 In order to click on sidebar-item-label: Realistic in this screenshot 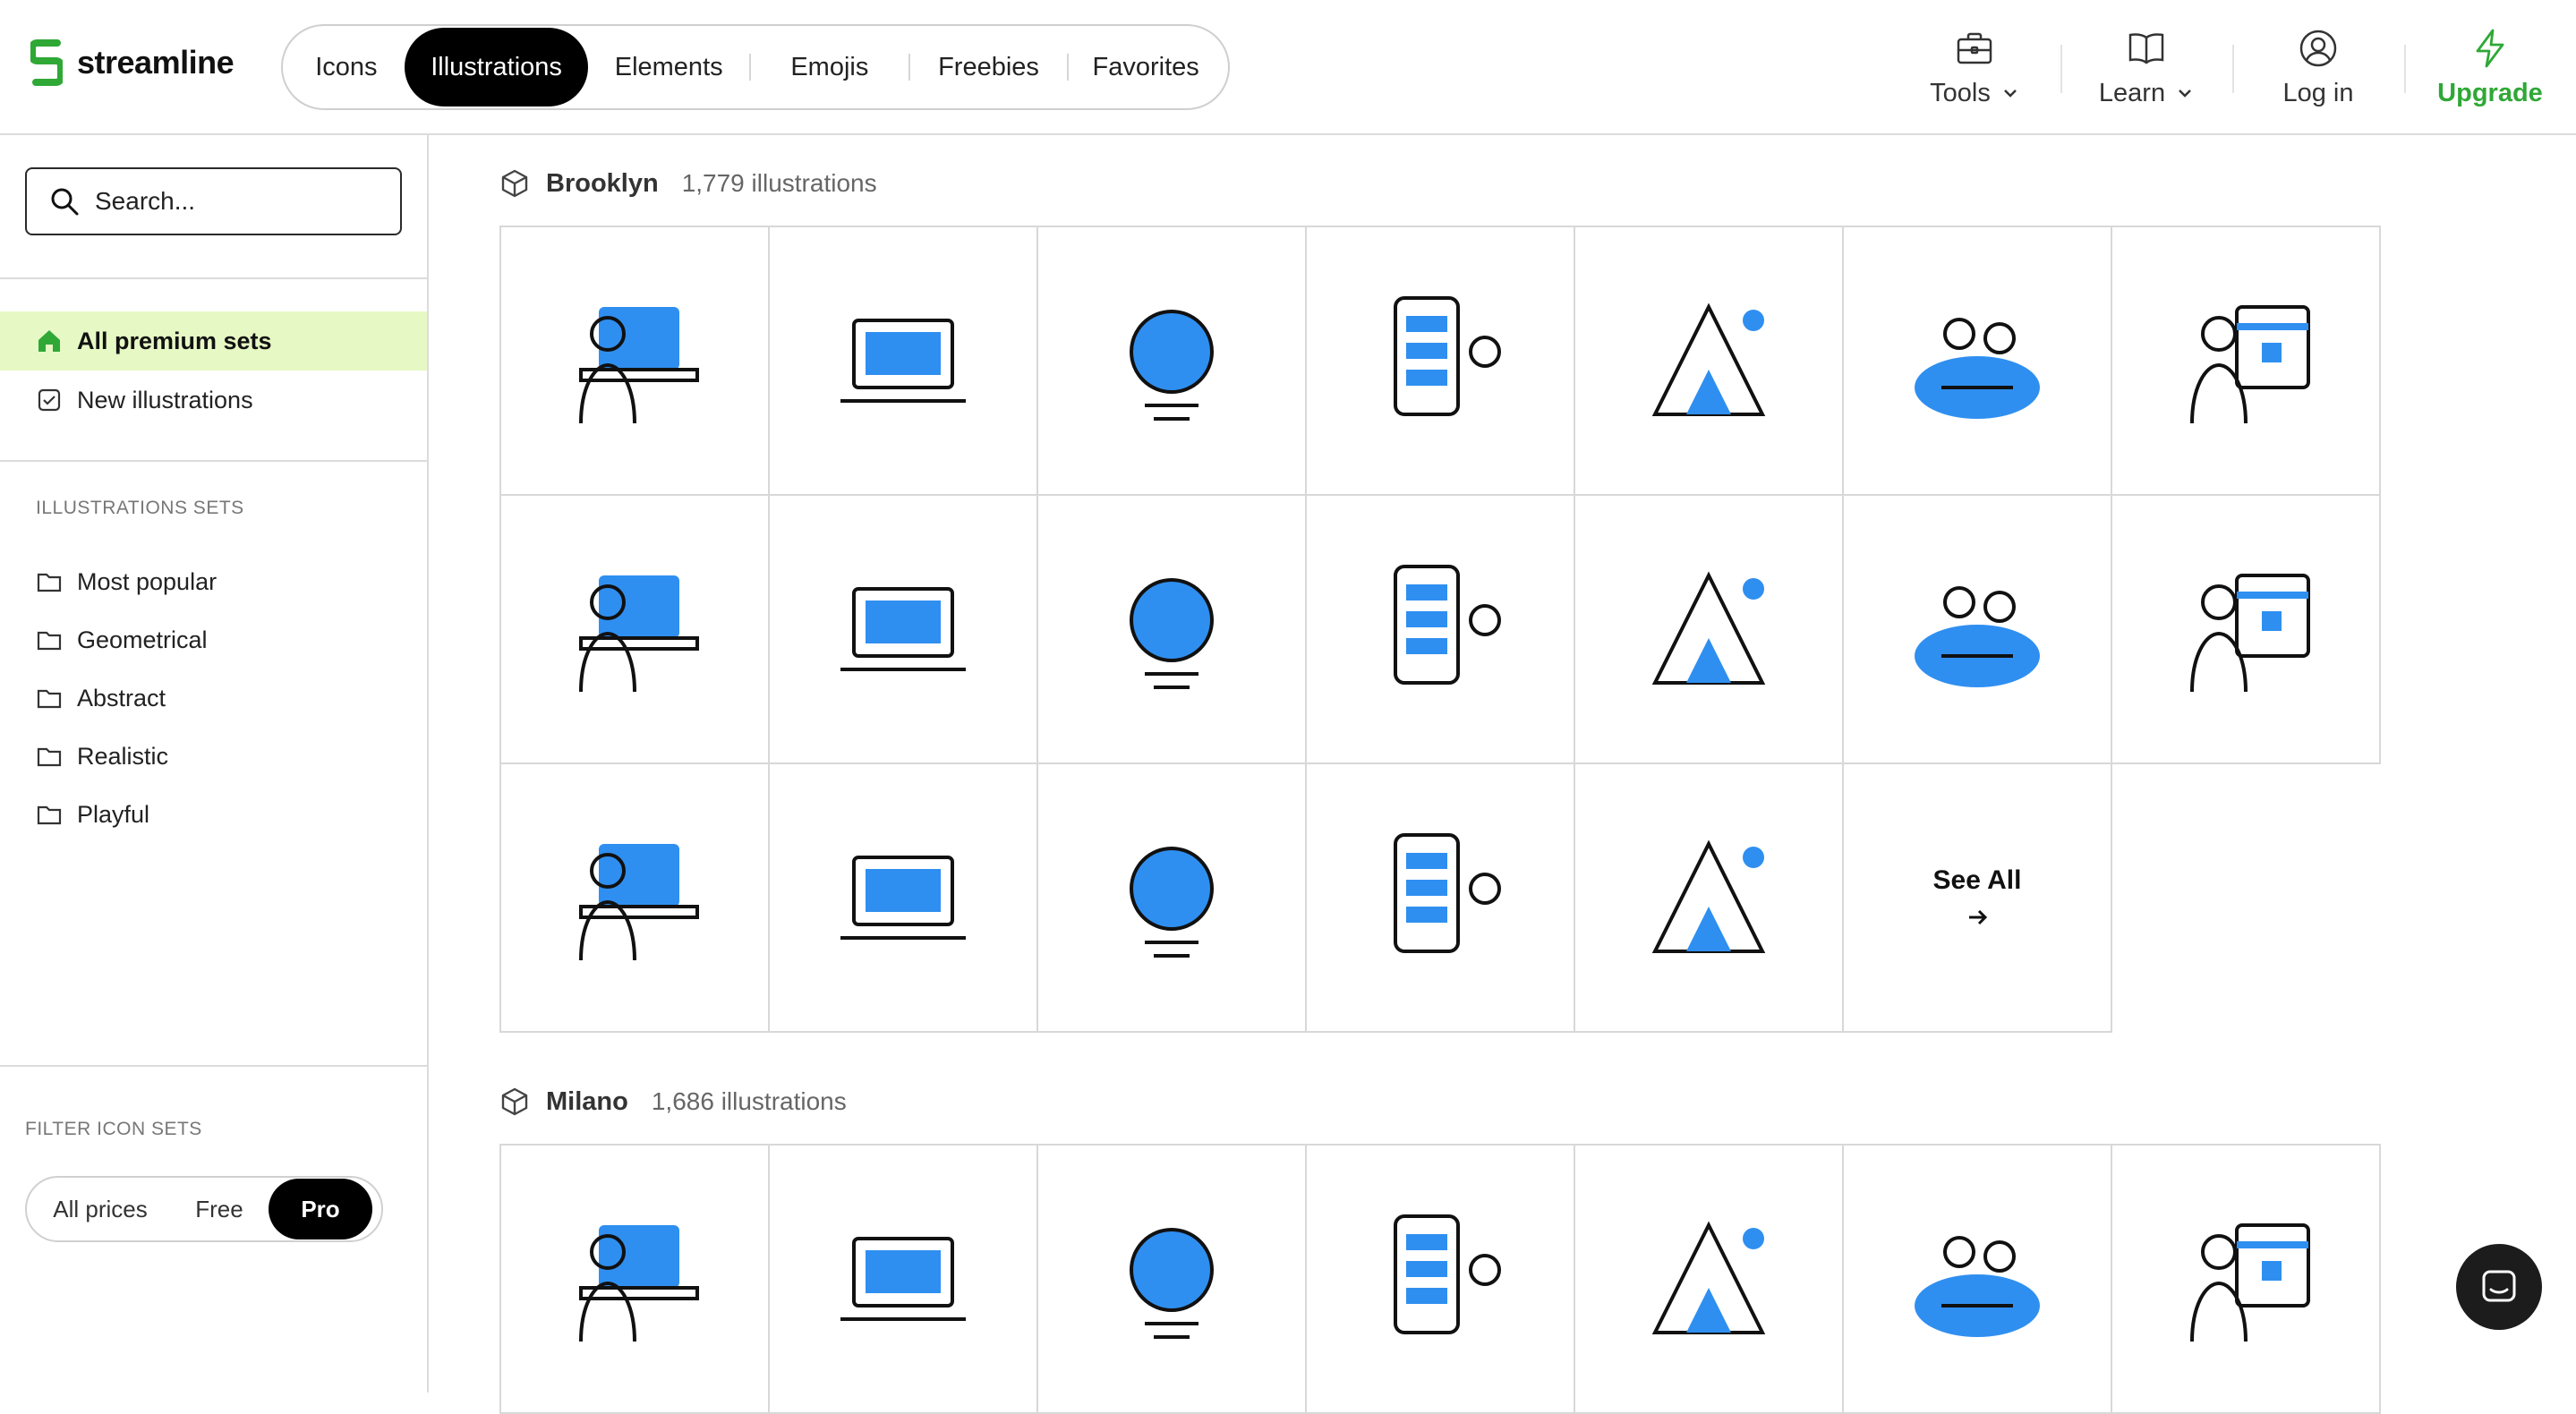, I will do `click(123, 756)`.